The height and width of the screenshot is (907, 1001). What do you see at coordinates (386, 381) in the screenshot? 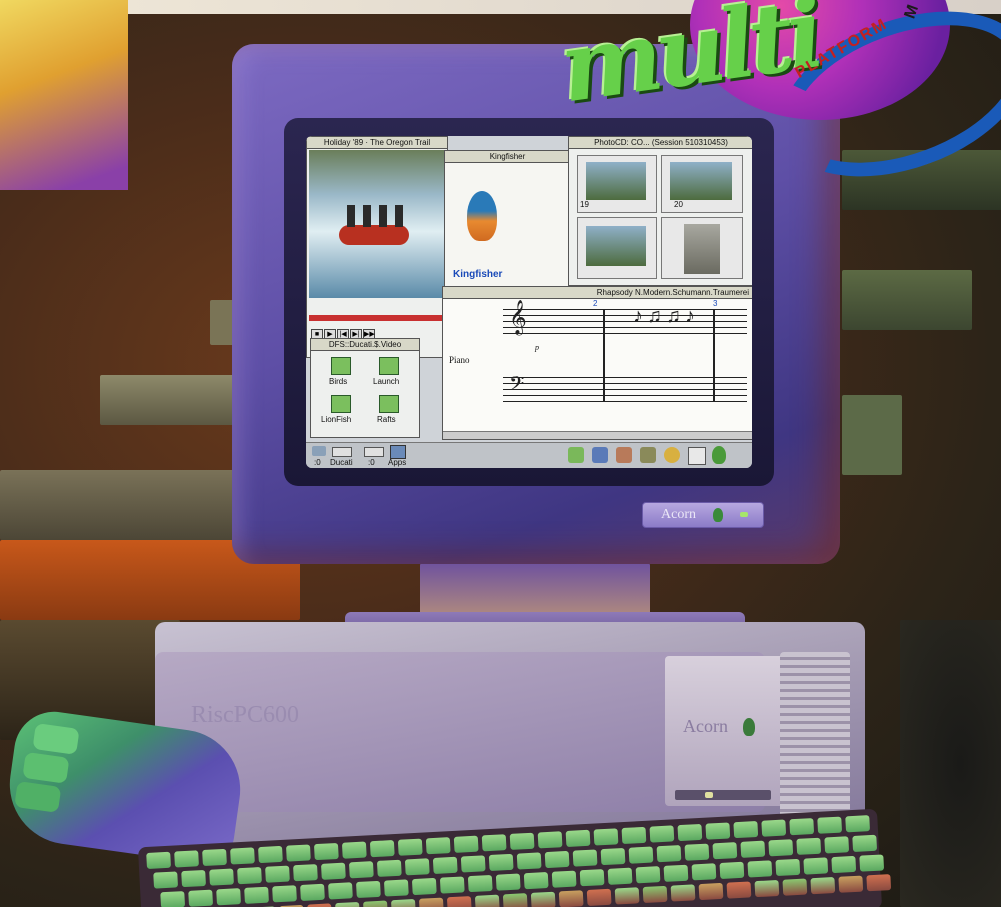
I see `file-label: Launch` at bounding box center [386, 381].